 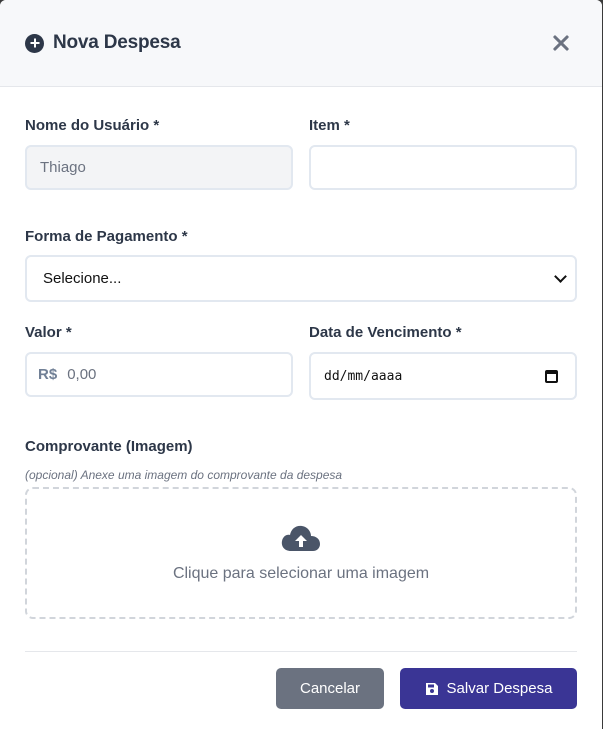 What do you see at coordinates (300, 538) in the screenshot?
I see `cloud-upload-icon` at bounding box center [300, 538].